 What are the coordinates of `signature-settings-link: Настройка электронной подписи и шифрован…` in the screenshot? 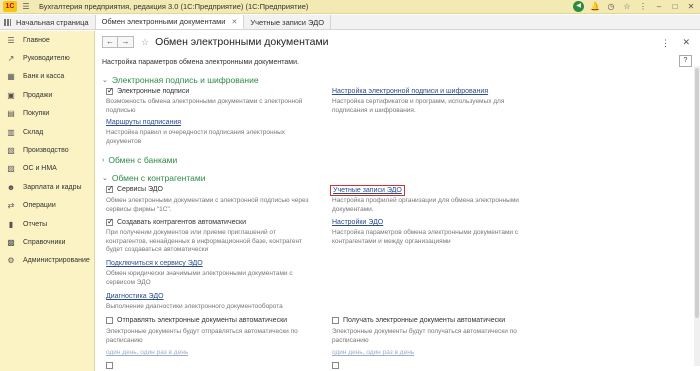 It's located at (410, 91).